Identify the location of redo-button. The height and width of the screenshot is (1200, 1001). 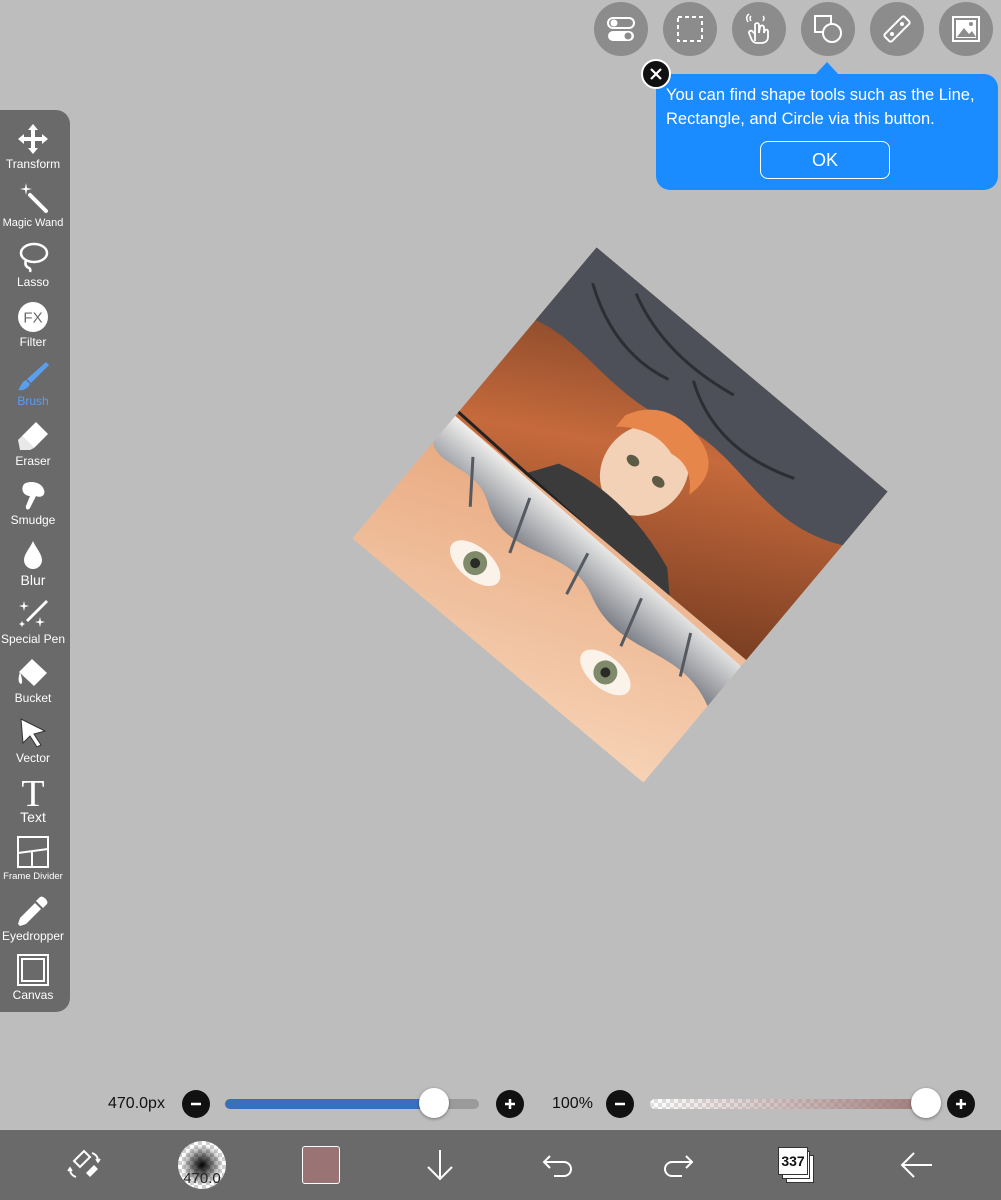
(678, 1165).